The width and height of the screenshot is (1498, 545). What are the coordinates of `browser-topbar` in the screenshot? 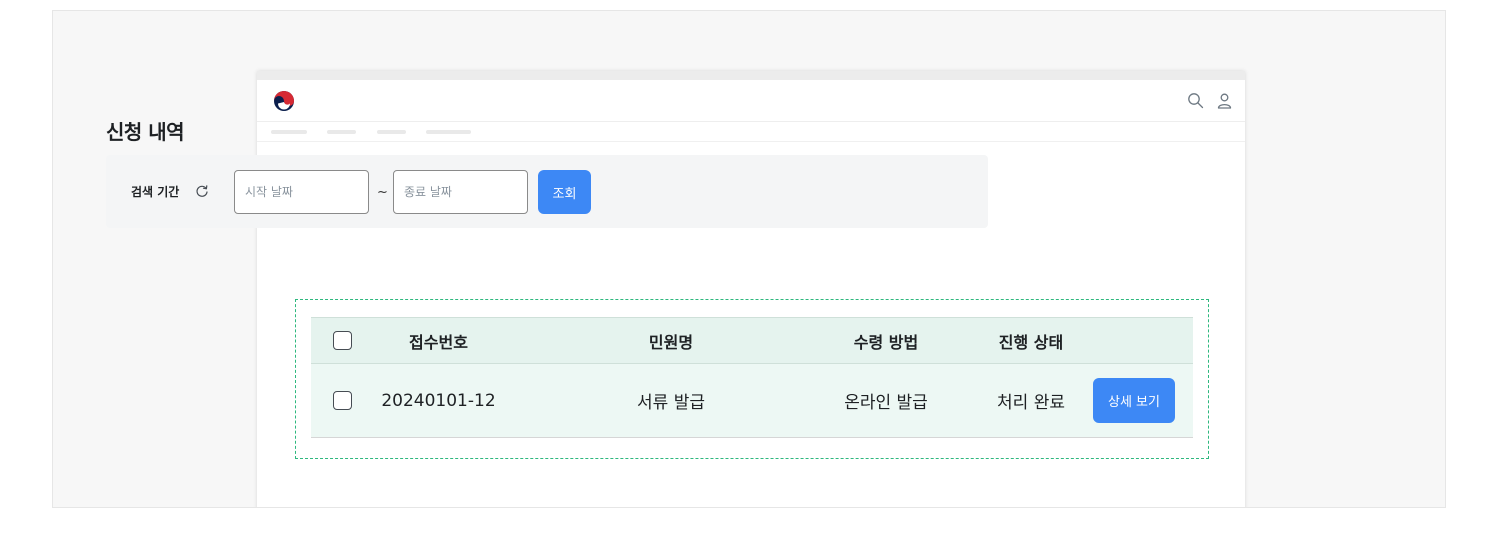 It's located at (751, 75).